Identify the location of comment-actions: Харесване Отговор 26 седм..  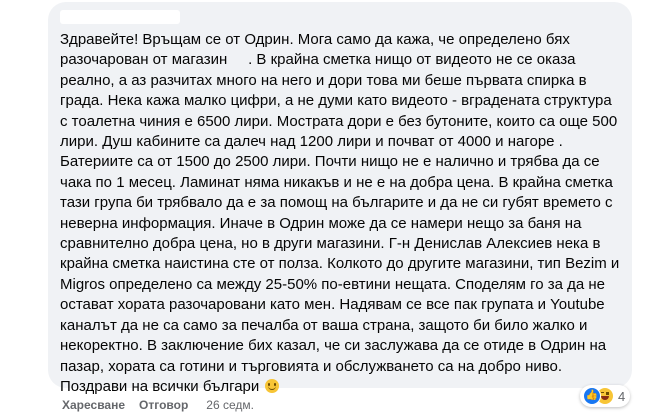
(158, 405).